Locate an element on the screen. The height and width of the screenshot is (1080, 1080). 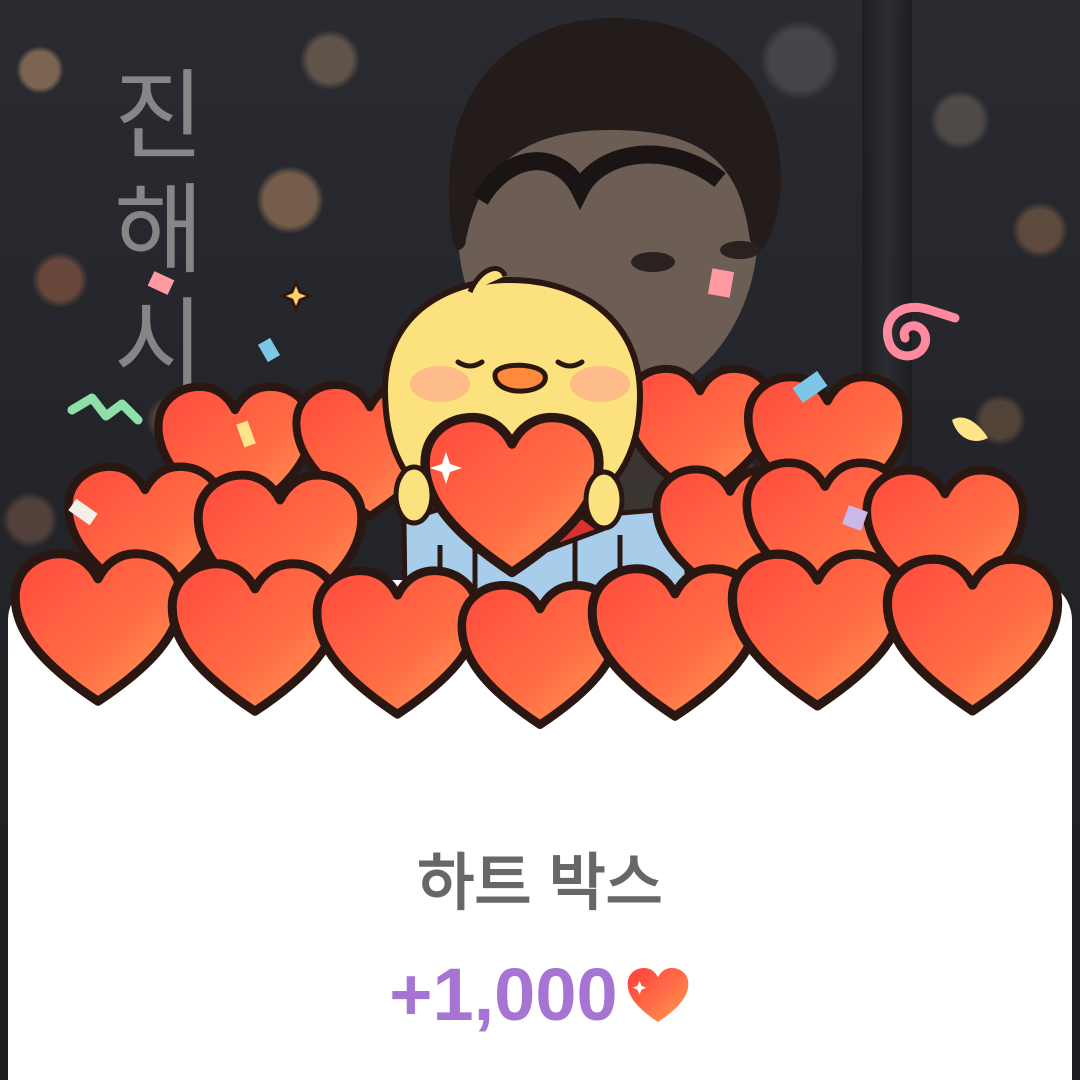
reward-value: +1,000 is located at coordinates (540, 994).